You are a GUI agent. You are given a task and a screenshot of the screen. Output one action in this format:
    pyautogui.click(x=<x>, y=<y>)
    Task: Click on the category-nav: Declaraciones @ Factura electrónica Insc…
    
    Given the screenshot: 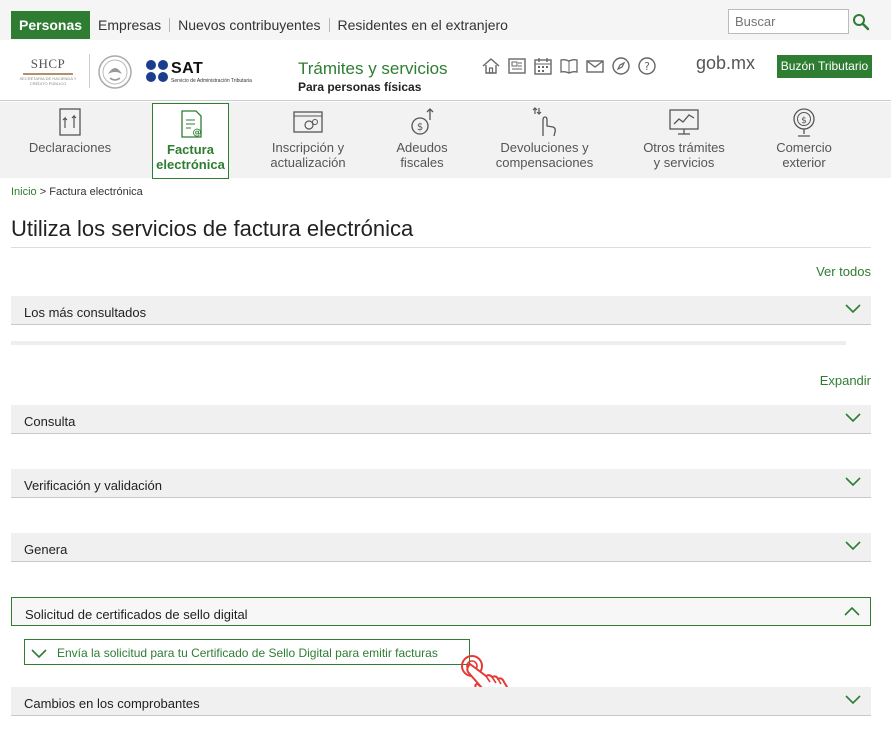 What is the action you would take?
    pyautogui.click(x=445, y=140)
    